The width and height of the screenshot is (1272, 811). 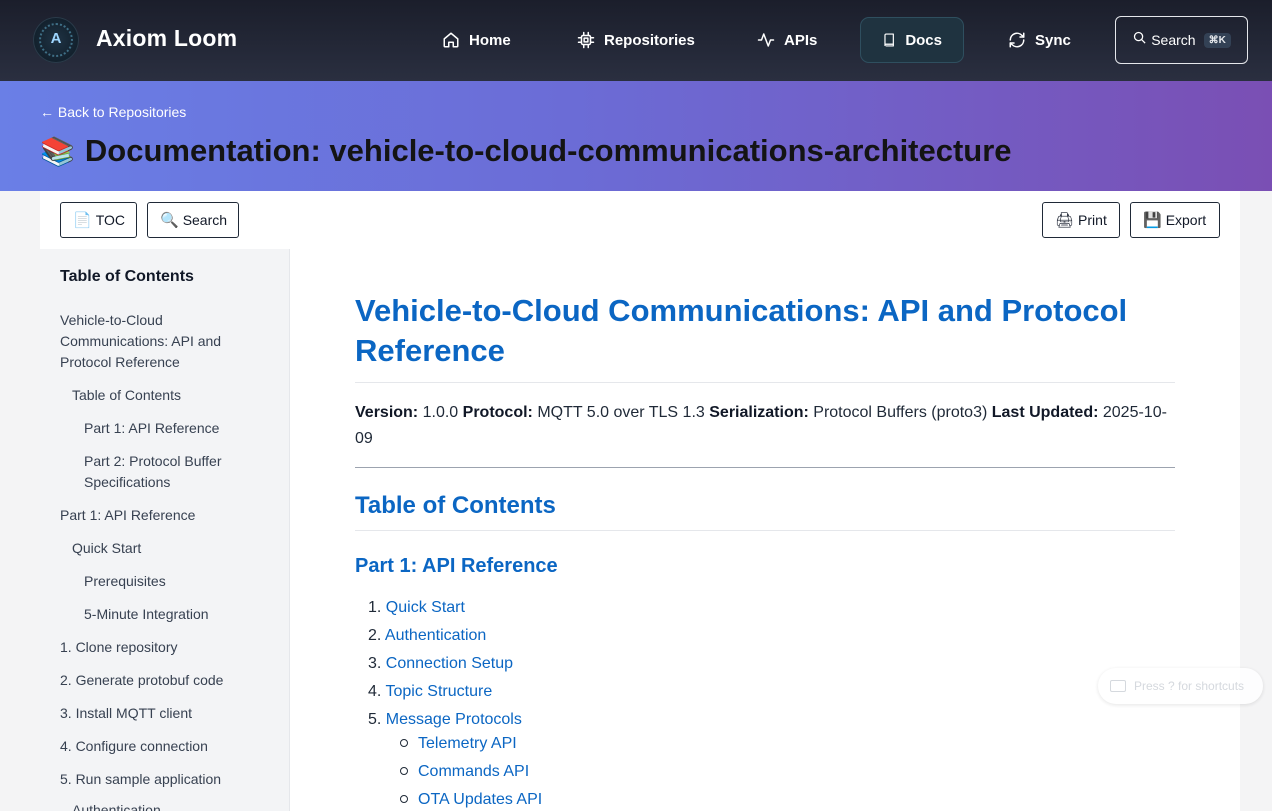 I want to click on refresh-icon, so click(x=1017, y=40).